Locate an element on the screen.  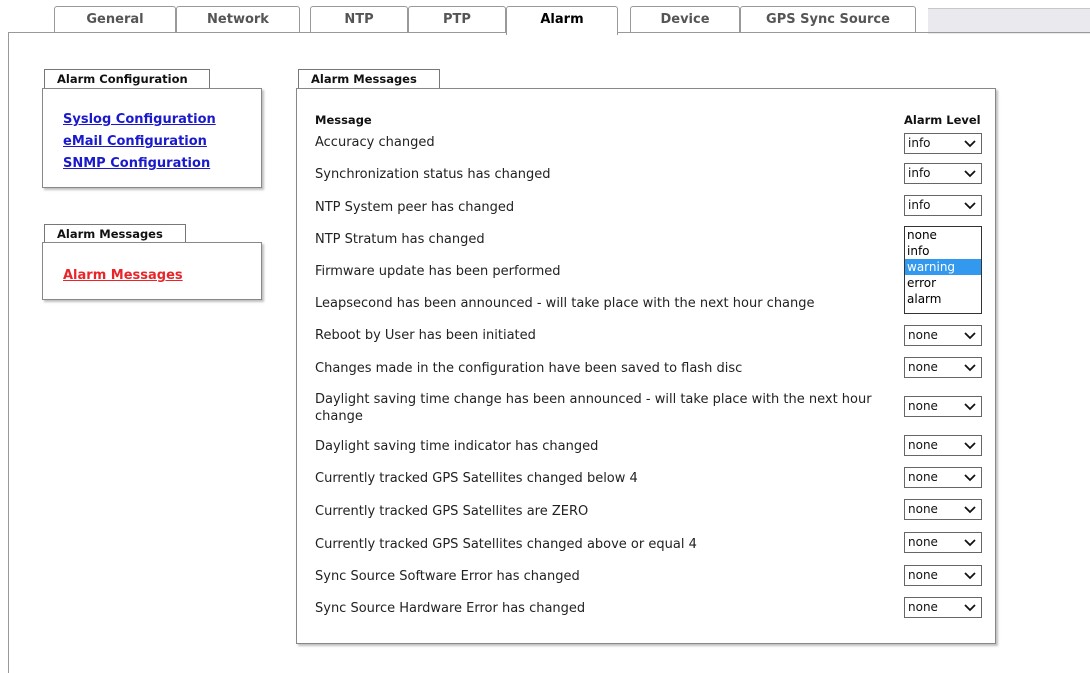
alarm-configuration-tab: Alarm Configuration is located at coordinates (127, 79).